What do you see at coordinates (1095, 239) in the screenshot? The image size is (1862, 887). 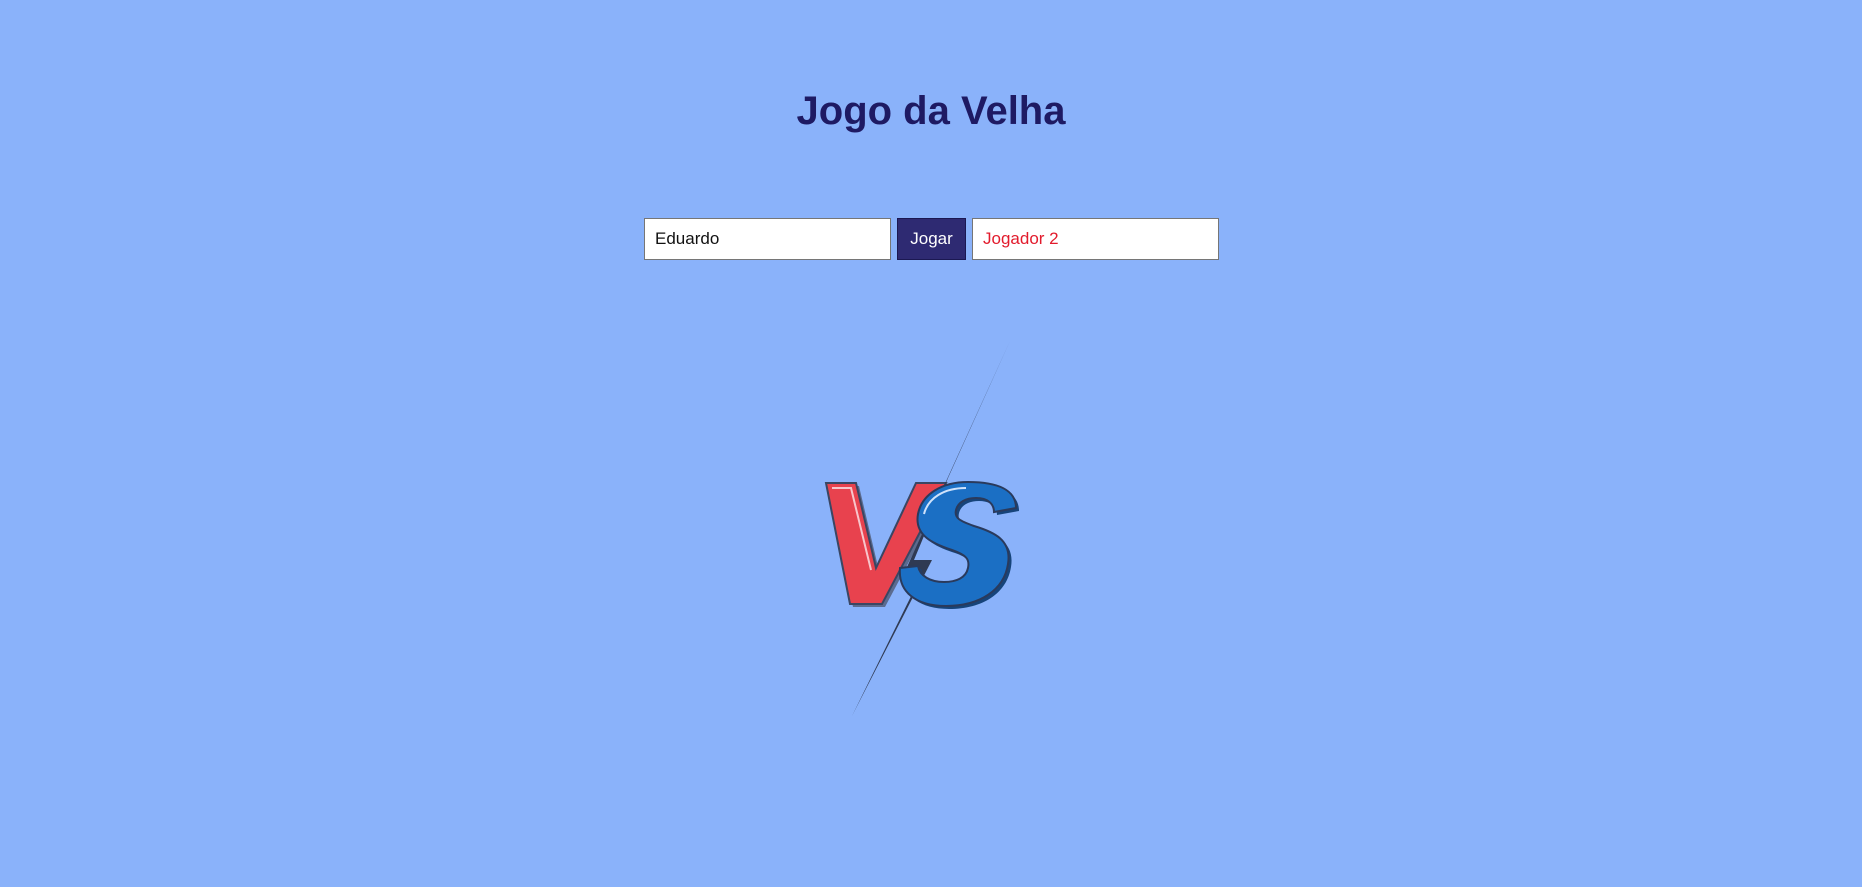 I see `player2-name-input` at bounding box center [1095, 239].